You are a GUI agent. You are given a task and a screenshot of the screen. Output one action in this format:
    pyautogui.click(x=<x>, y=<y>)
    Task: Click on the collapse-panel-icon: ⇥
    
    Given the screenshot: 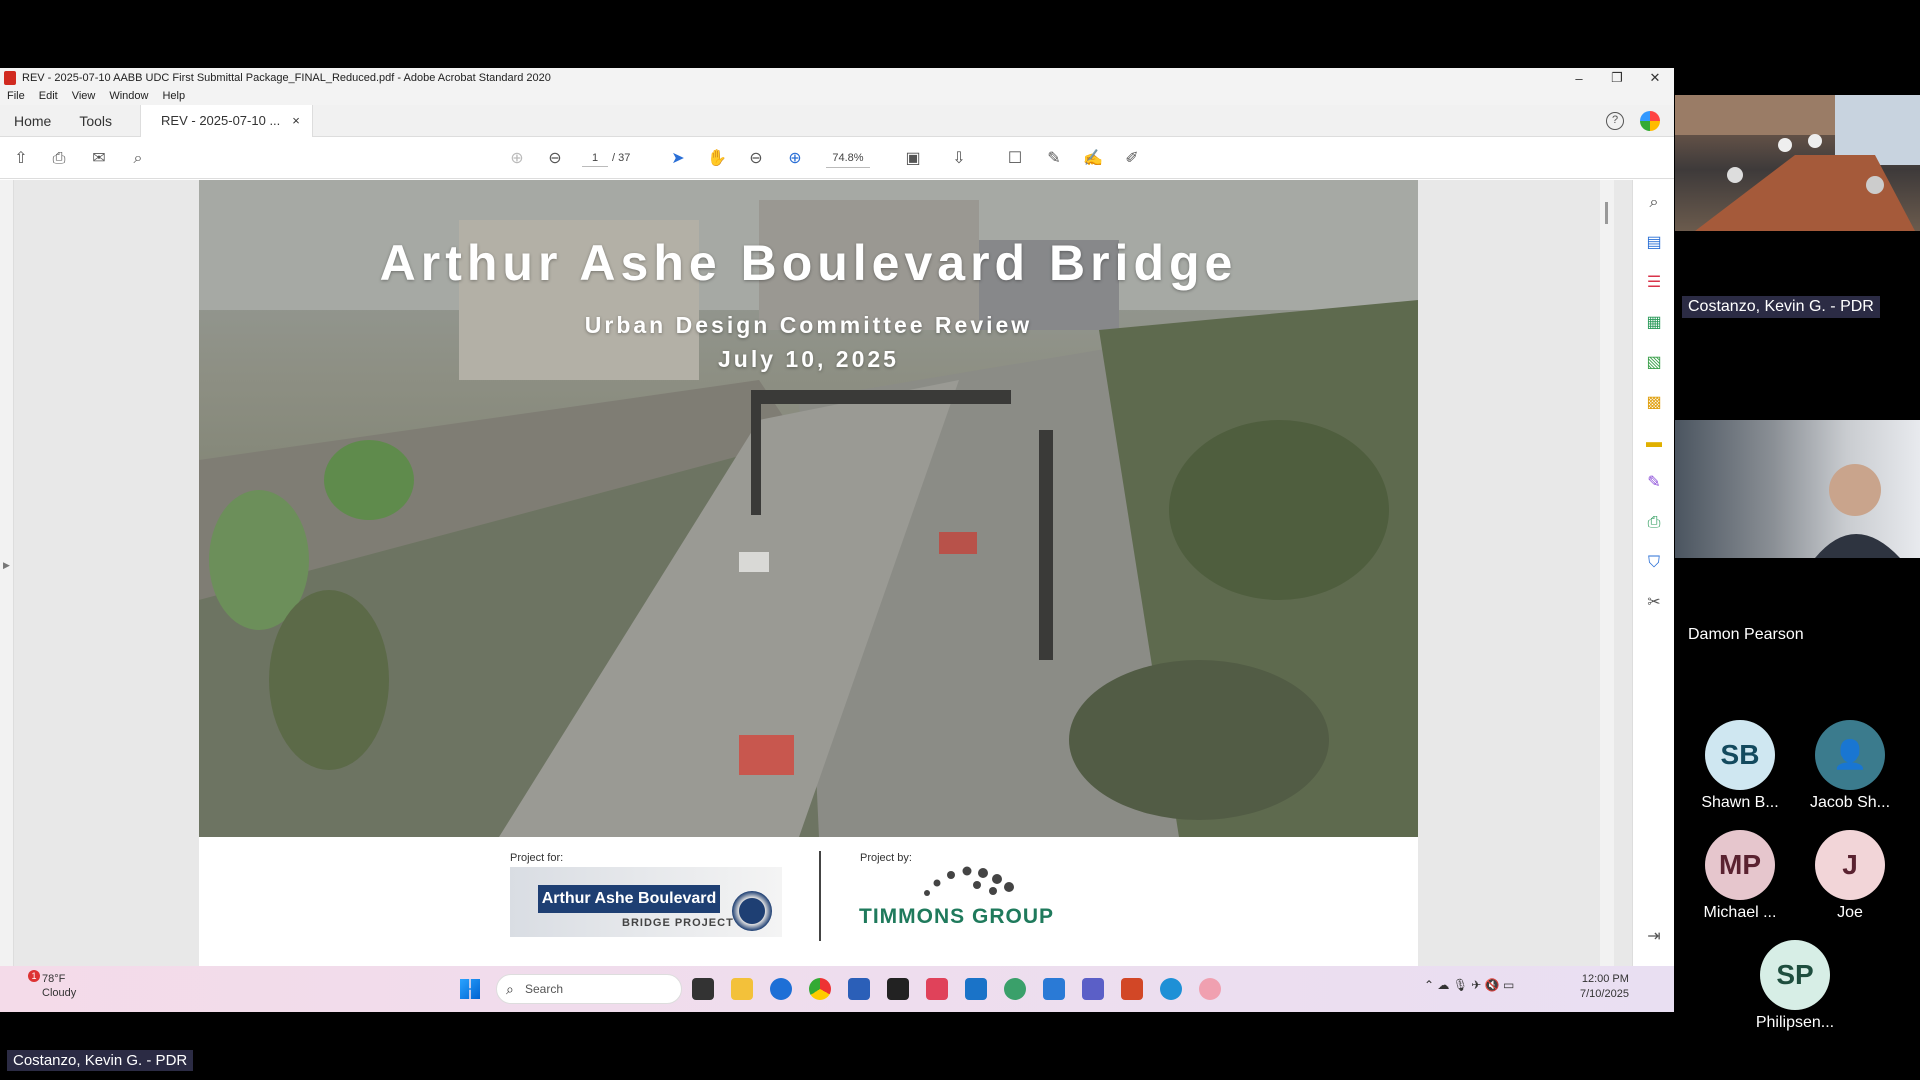 What is the action you would take?
    pyautogui.click(x=1654, y=937)
    